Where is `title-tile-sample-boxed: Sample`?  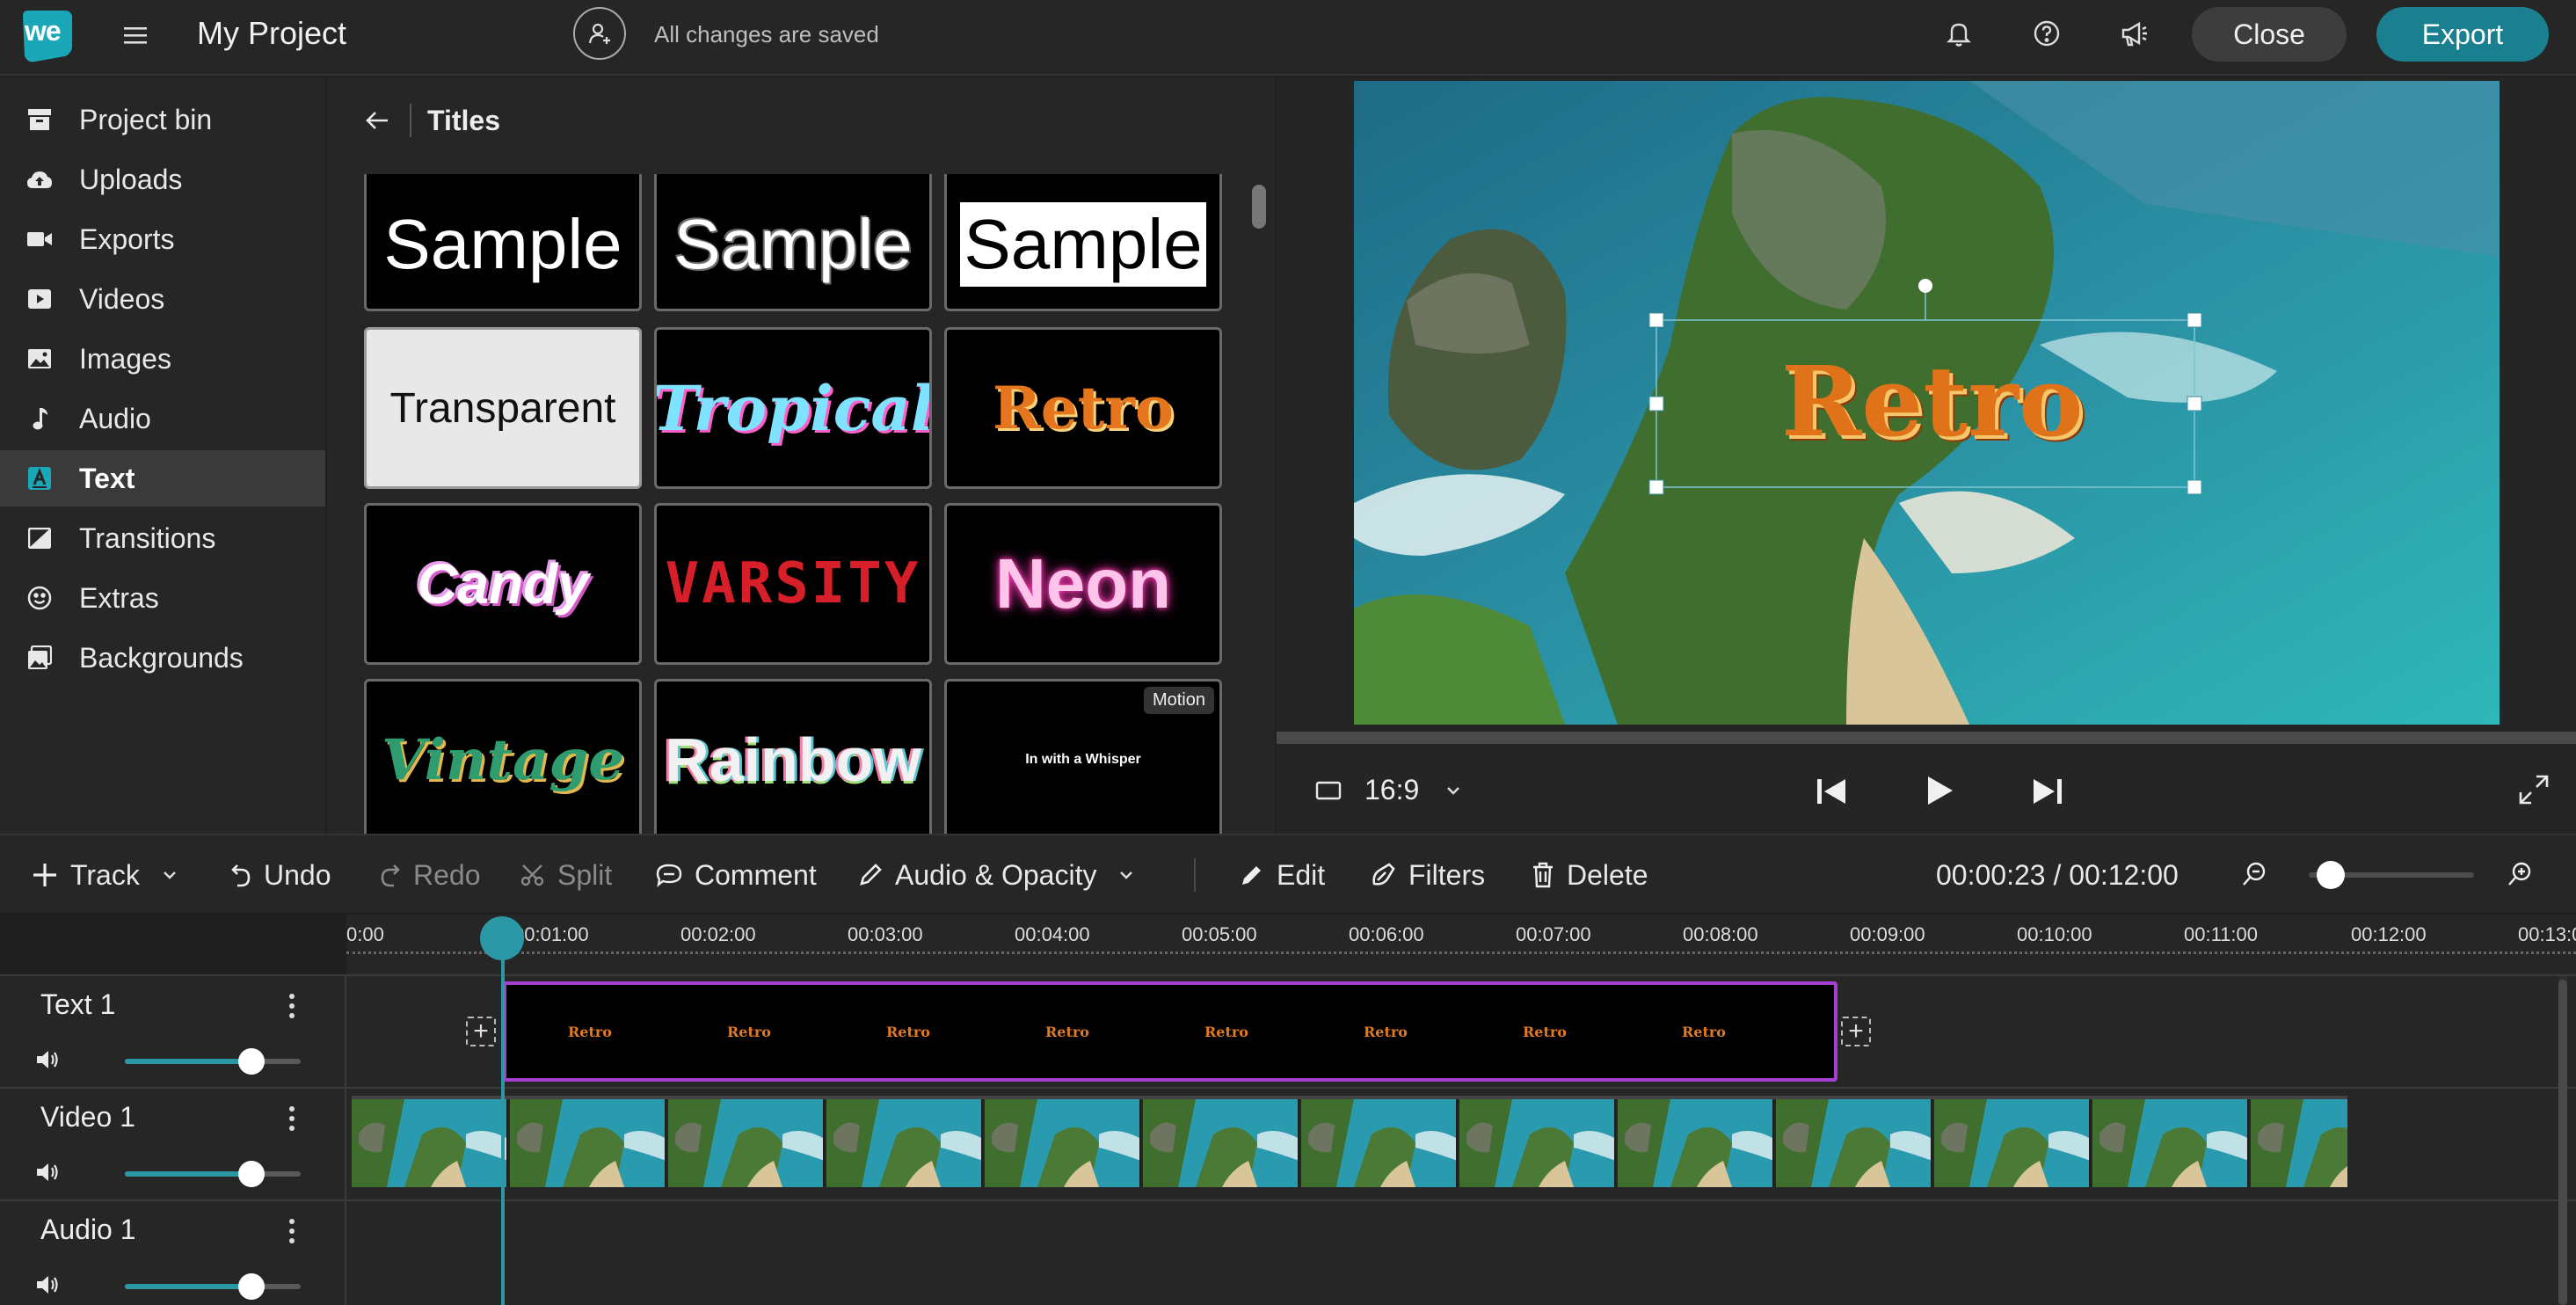
title-tile-sample-boxed: Sample is located at coordinates (1083, 242).